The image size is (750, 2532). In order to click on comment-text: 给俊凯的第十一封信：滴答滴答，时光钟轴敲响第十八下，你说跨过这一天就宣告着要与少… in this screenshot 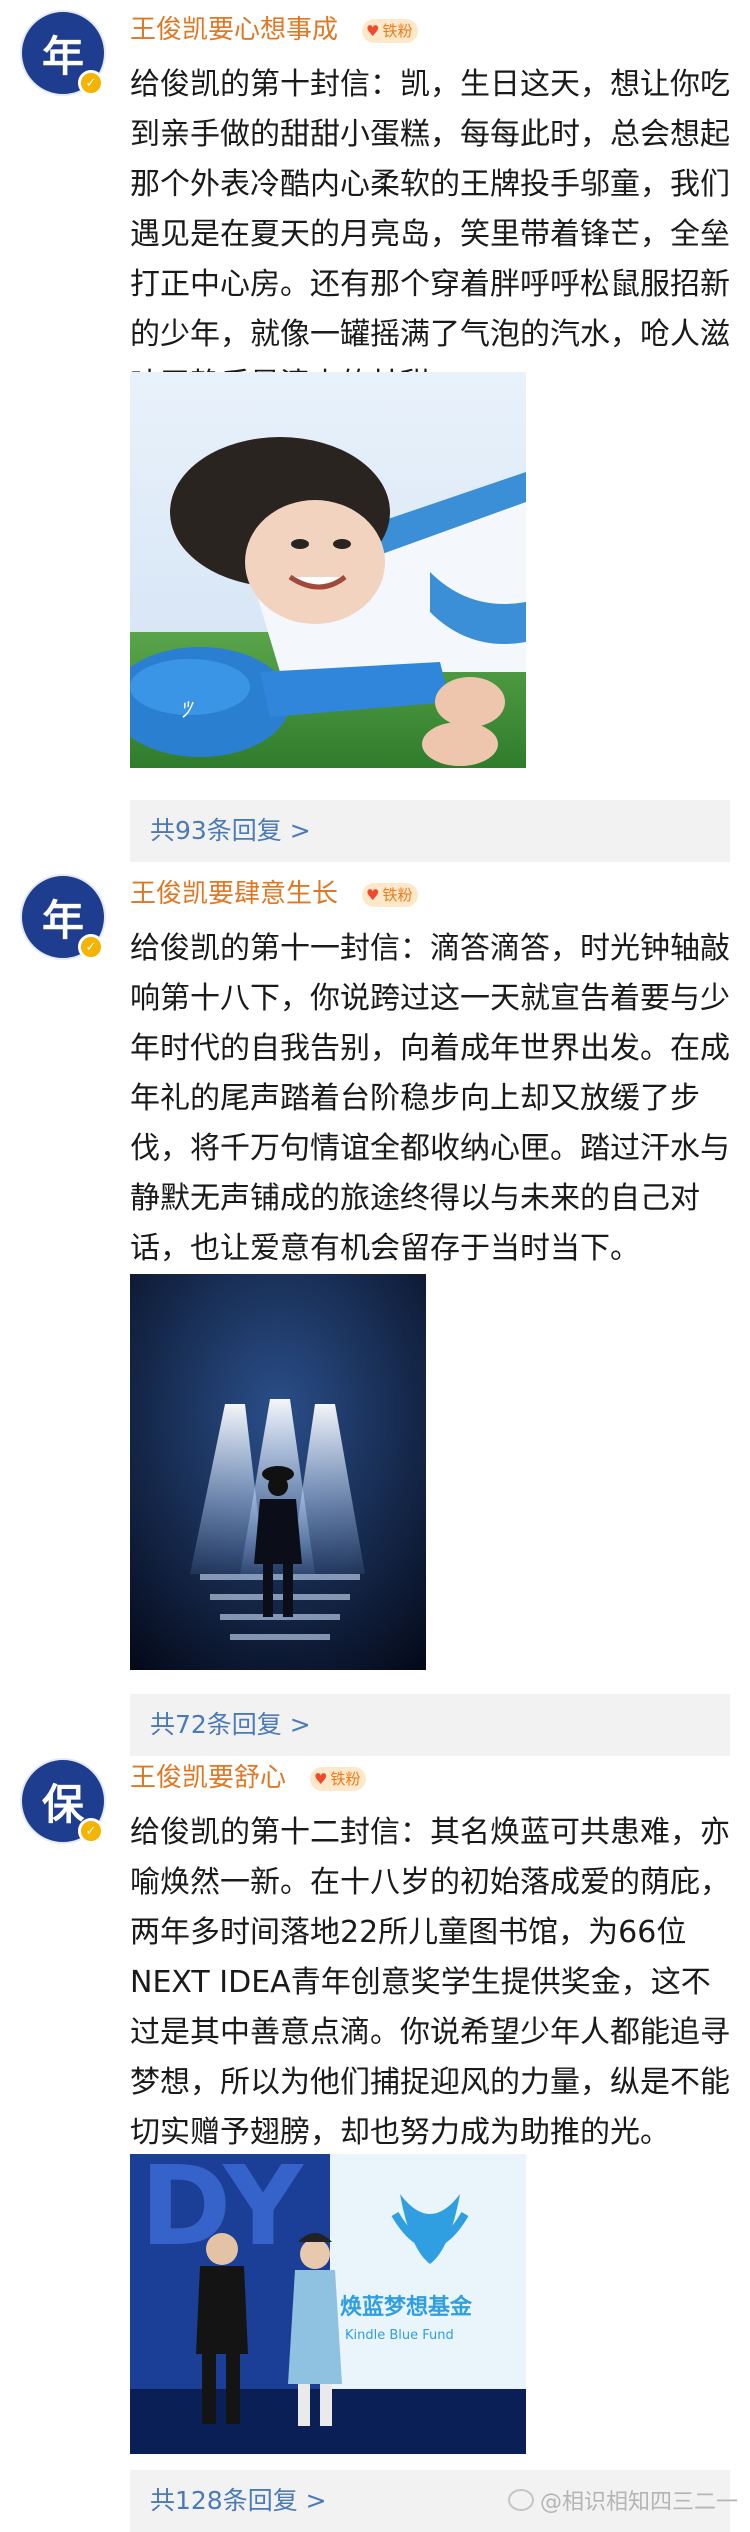, I will do `click(430, 1098)`.